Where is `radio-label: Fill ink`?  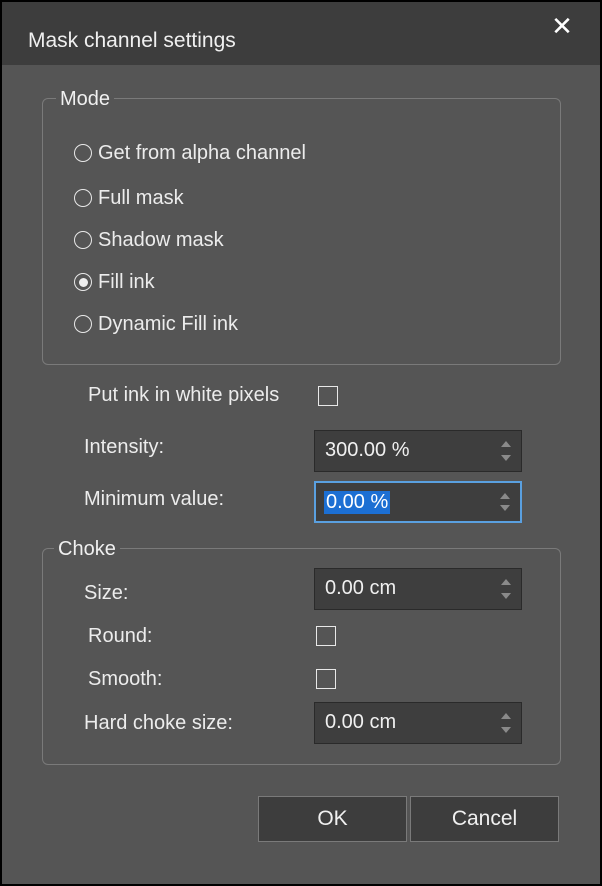 radio-label: Fill ink is located at coordinates (126, 281).